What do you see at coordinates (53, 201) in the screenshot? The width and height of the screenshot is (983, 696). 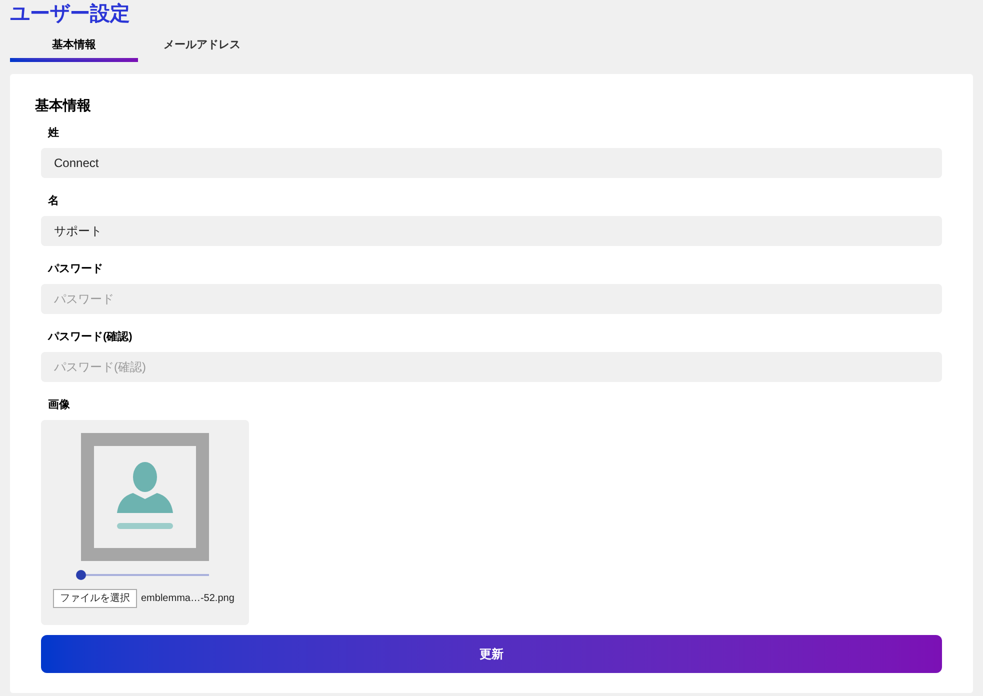 I see `field-label: 名` at bounding box center [53, 201].